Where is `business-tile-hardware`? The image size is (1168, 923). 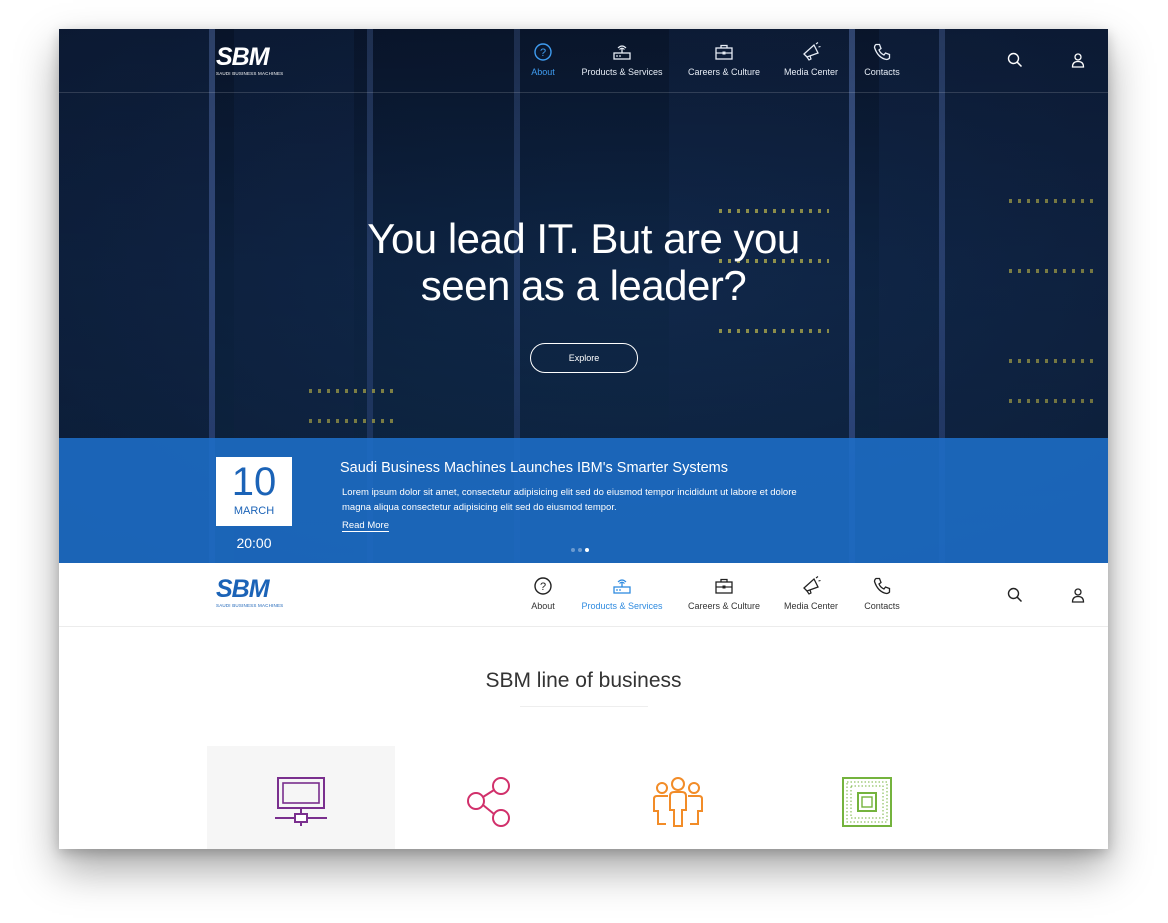
business-tile-hardware is located at coordinates (865, 797).